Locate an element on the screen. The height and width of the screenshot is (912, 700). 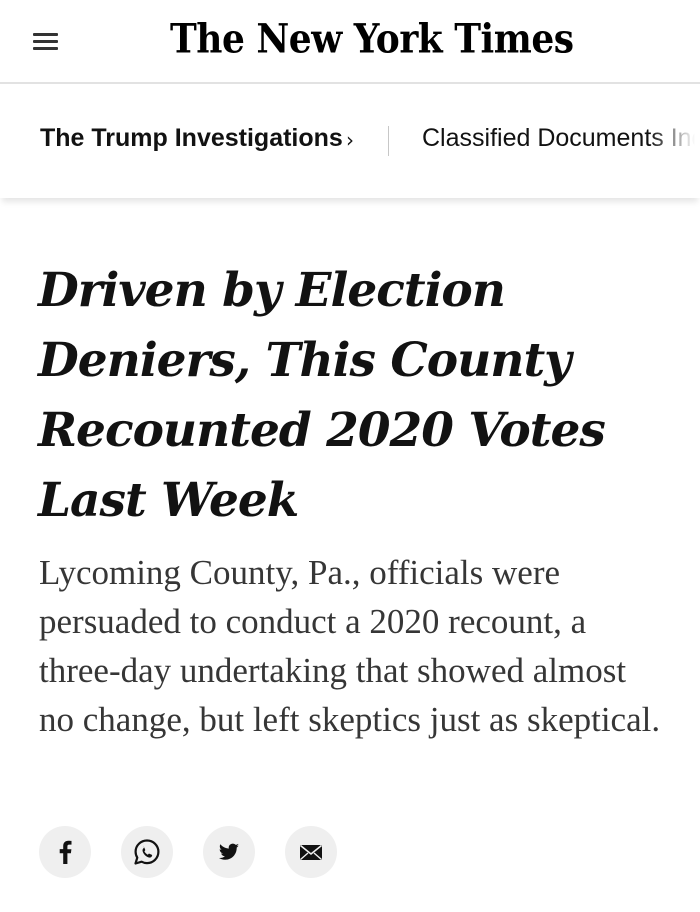
hamburger-menu-icon is located at coordinates (46, 41).